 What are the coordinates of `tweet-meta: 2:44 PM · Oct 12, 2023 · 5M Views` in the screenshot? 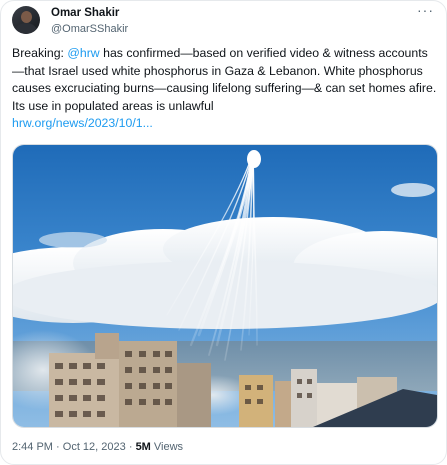 It's located at (97, 447).